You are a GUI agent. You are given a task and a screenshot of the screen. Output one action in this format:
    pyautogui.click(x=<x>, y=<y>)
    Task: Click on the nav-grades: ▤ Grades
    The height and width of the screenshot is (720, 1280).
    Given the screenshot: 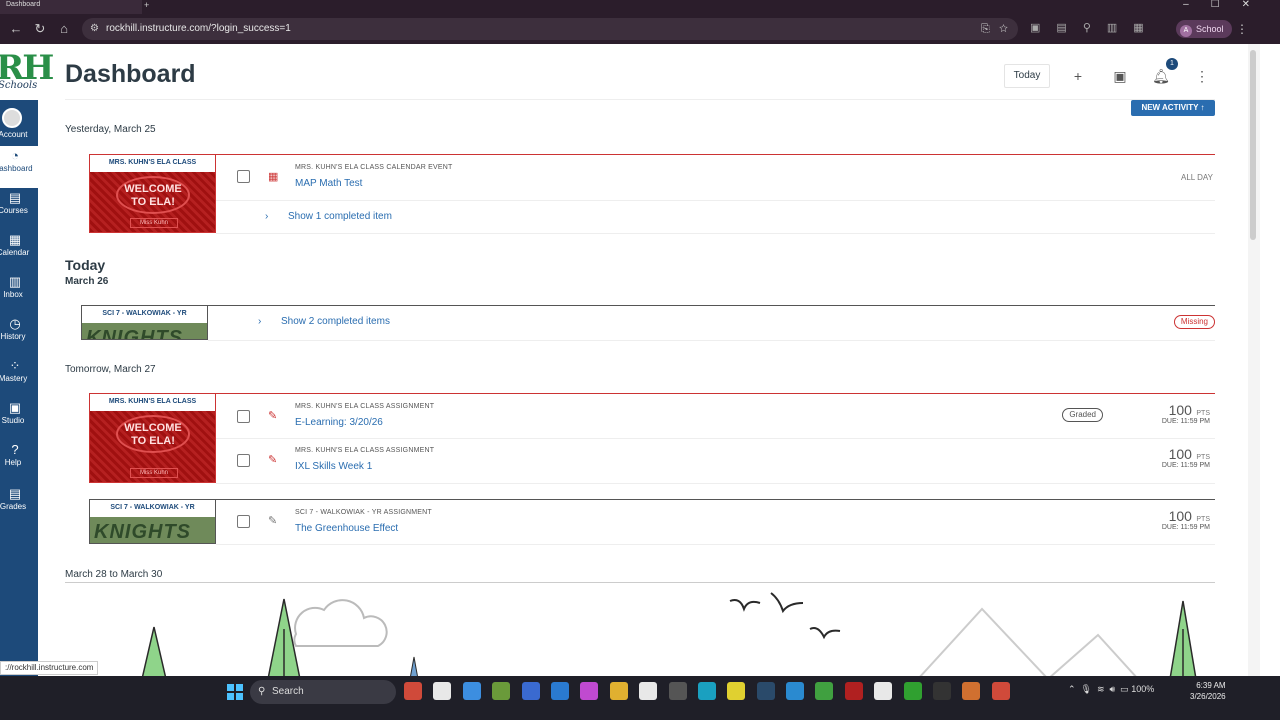 What is the action you would take?
    pyautogui.click(x=19, y=505)
    